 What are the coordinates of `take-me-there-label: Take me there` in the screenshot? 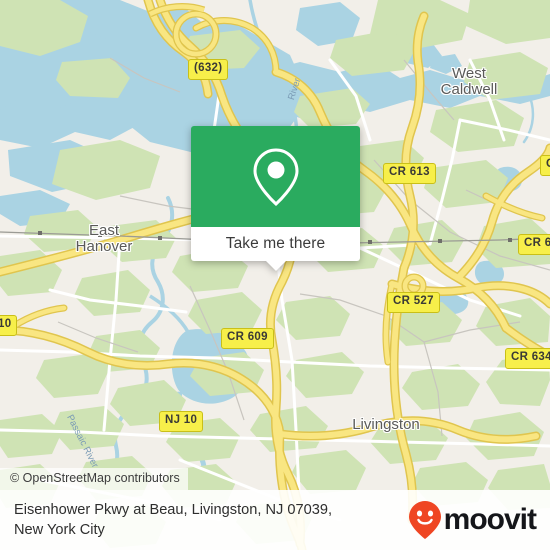 It's located at (275, 243).